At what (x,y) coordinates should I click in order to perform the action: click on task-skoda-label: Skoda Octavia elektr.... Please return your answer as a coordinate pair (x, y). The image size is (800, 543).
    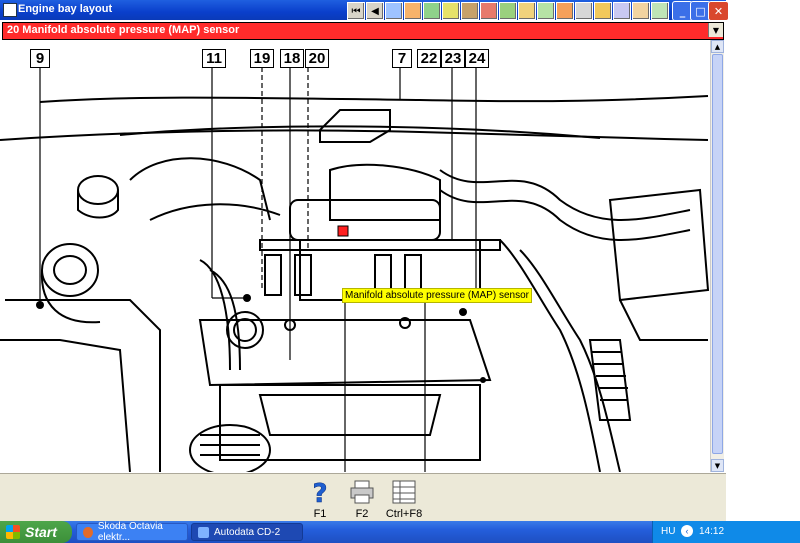
    Looking at the image, I should click on (130, 532).